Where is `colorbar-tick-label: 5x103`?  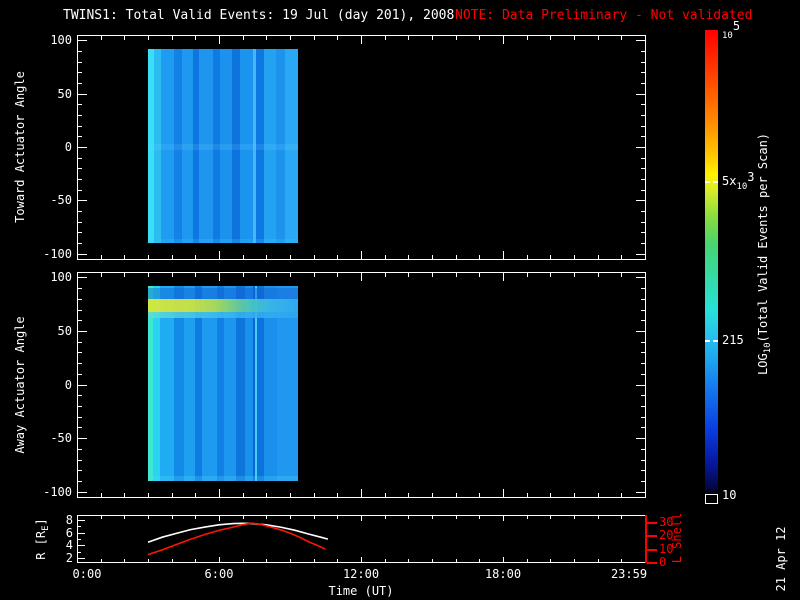
colorbar-tick-label: 5x103 is located at coordinates (738, 181).